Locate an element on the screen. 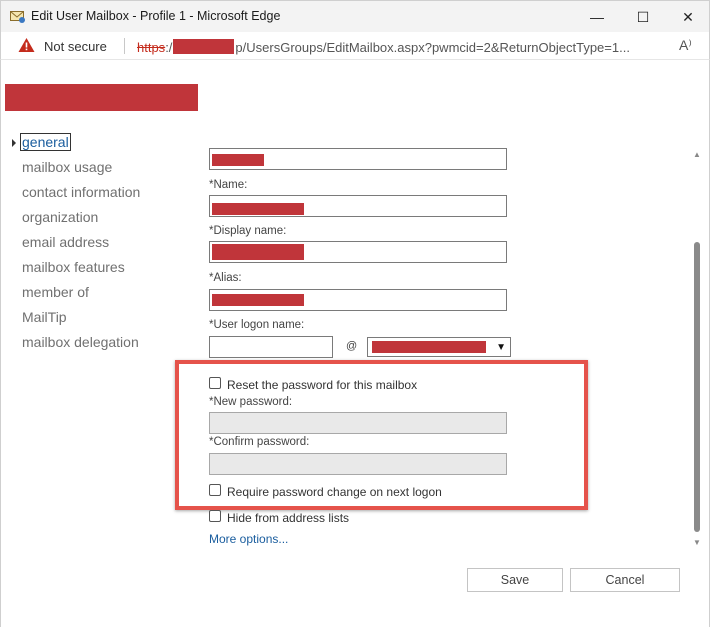  user-logon-name-input is located at coordinates (271, 347).